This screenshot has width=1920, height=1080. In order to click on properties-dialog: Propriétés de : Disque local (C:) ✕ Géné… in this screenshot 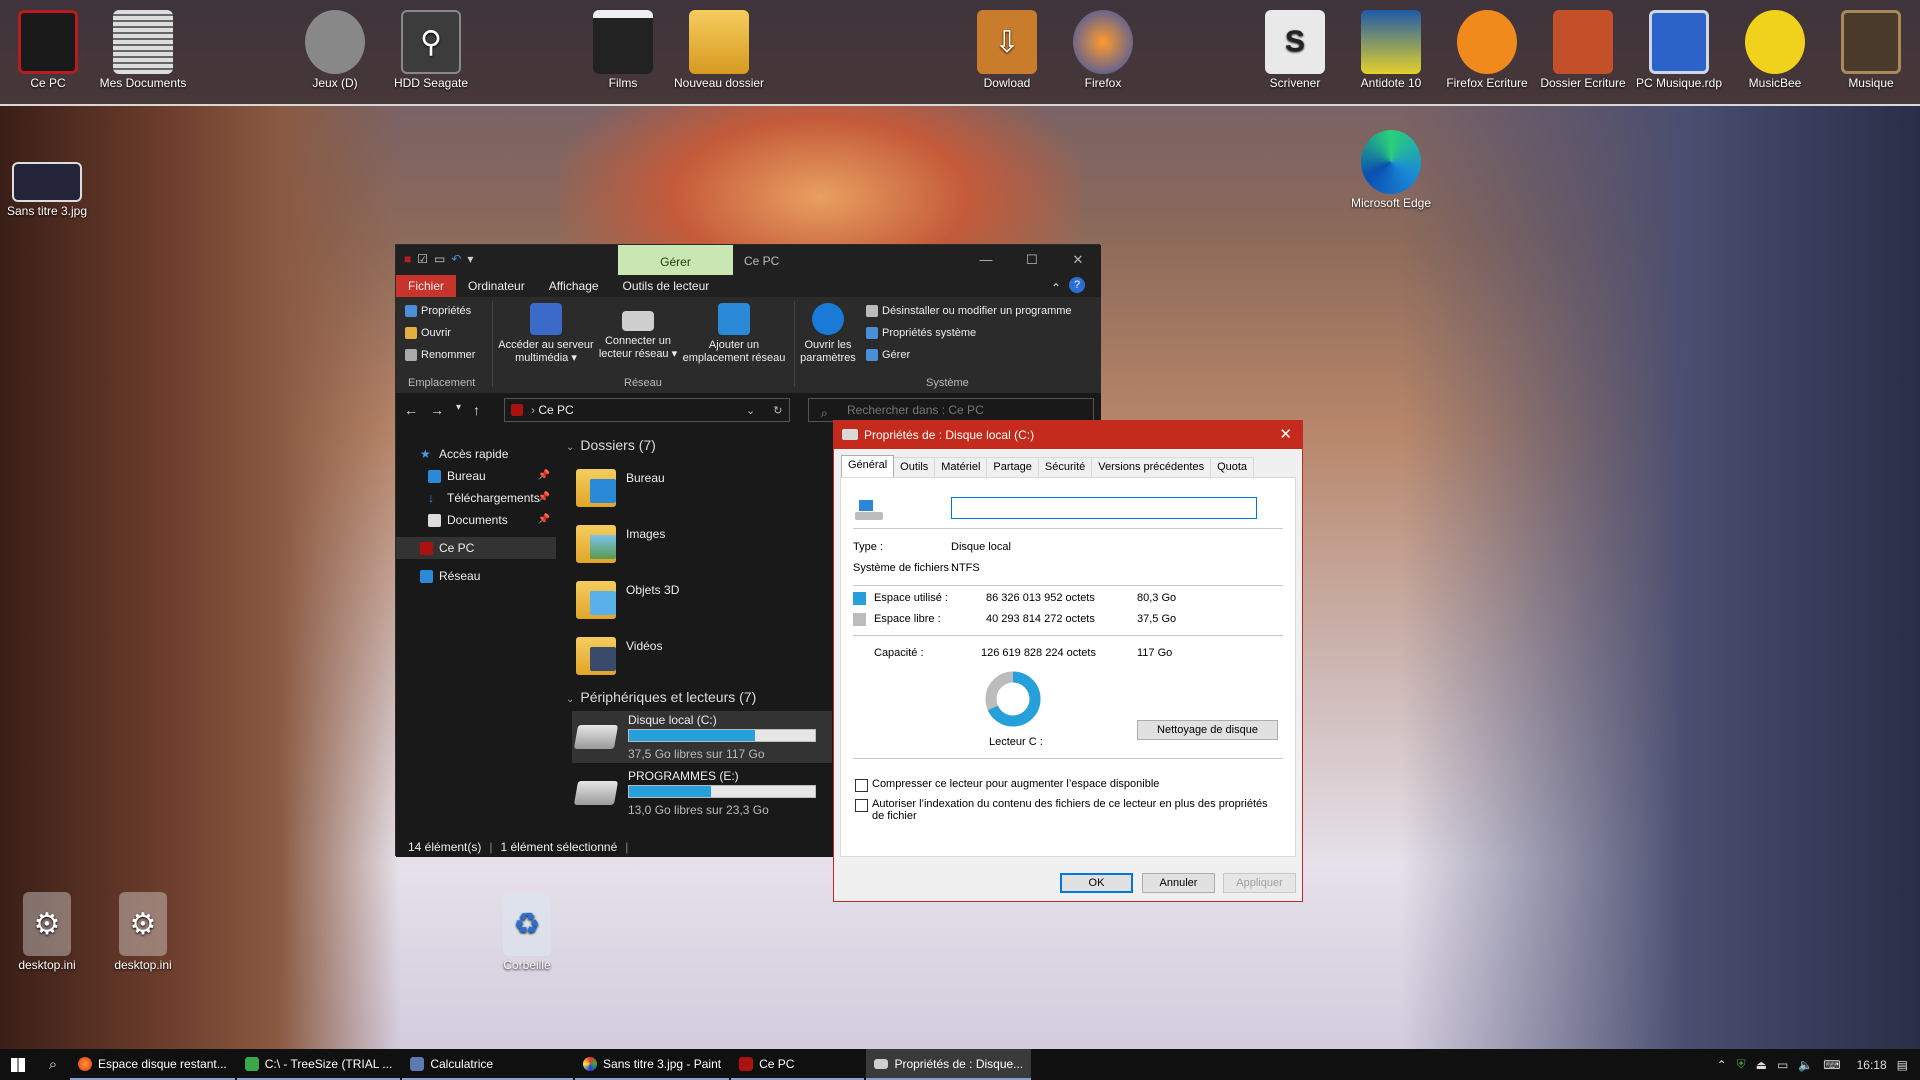, I will do `click(1068, 661)`.